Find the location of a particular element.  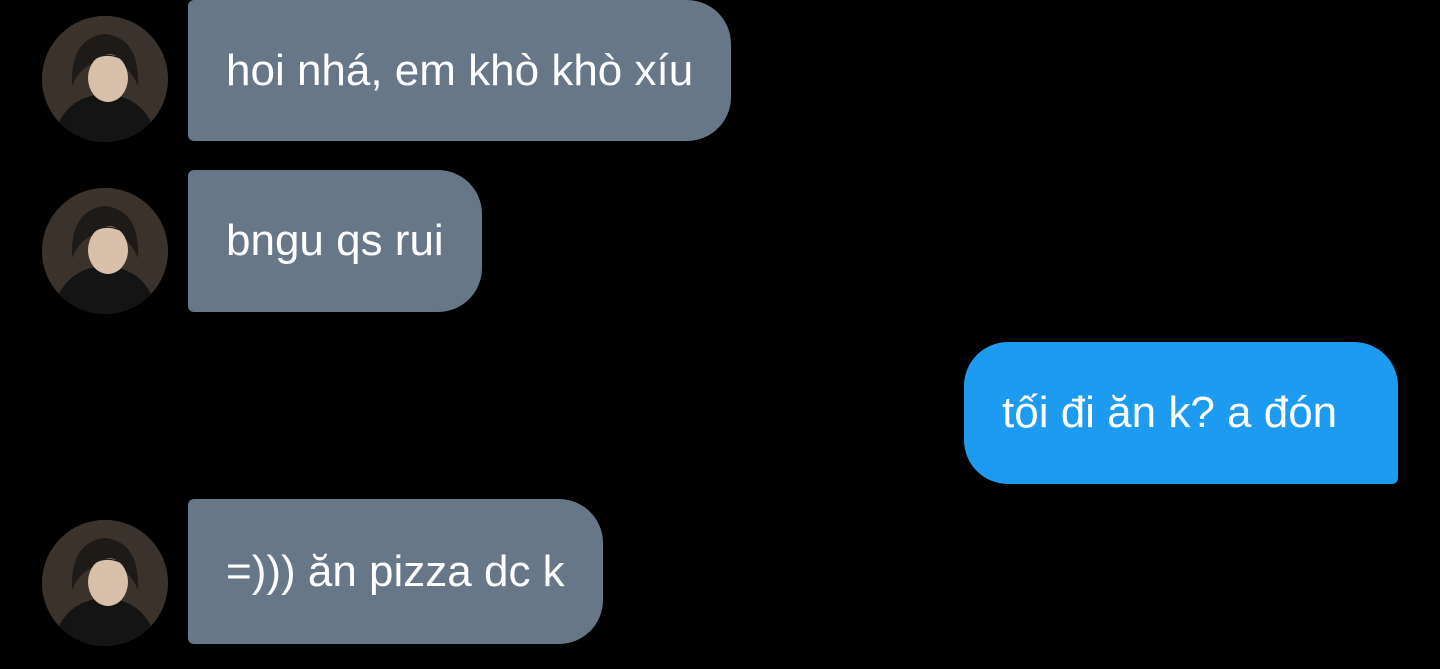

message-bubble-incoming: bngu qs rui is located at coordinates (335, 241).